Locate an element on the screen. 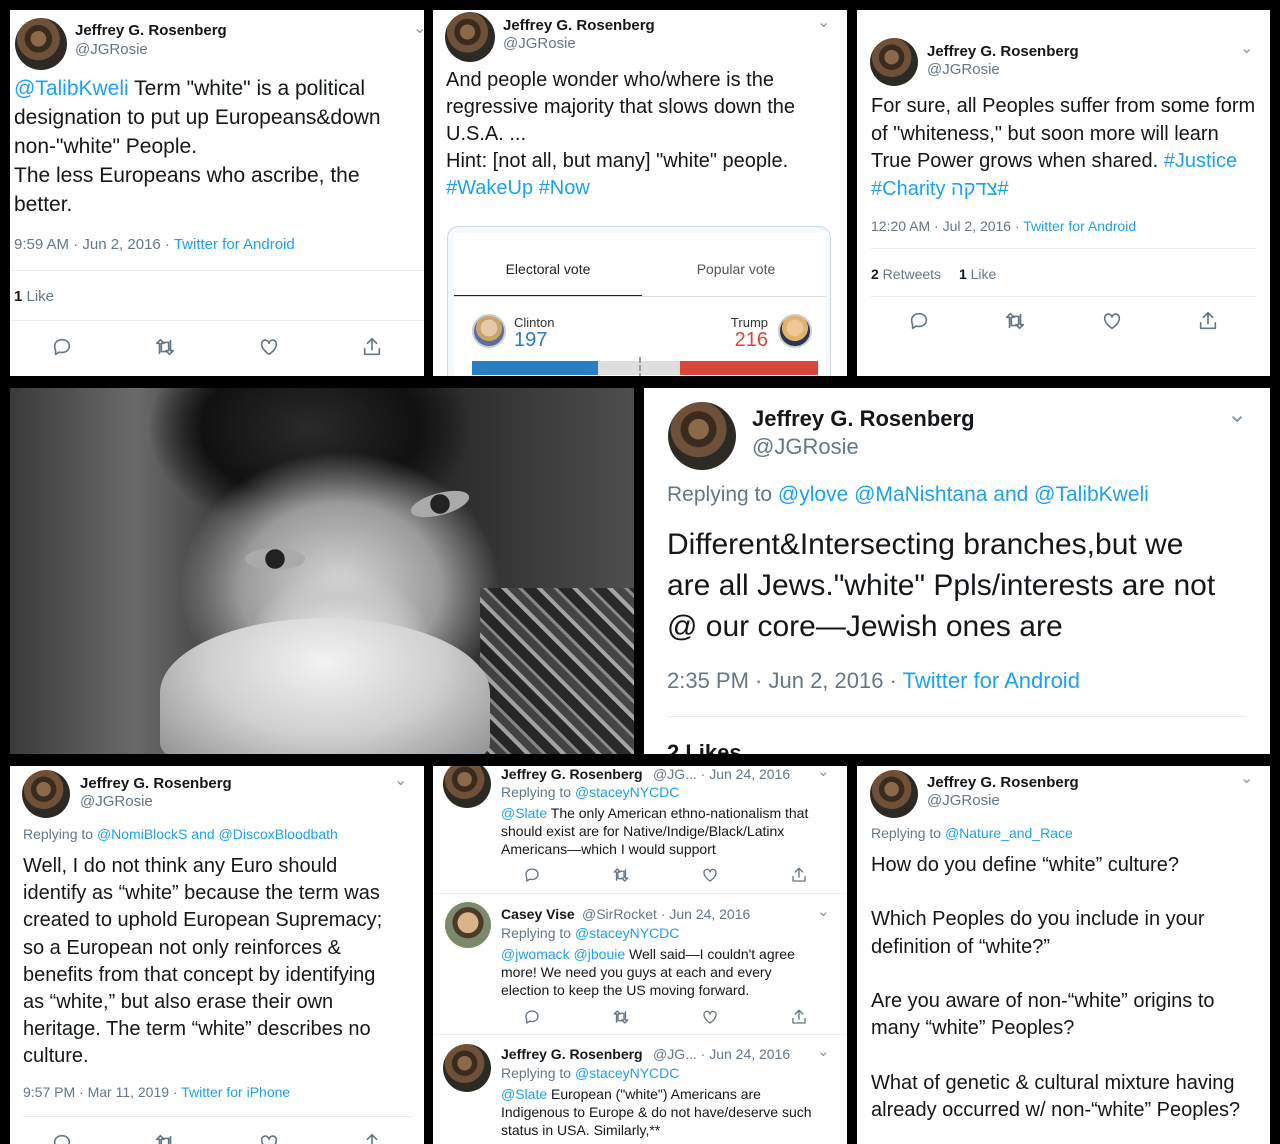 This screenshot has height=1144, width=1280. reply-mention: @Nature_and_Race is located at coordinates (1009, 833).